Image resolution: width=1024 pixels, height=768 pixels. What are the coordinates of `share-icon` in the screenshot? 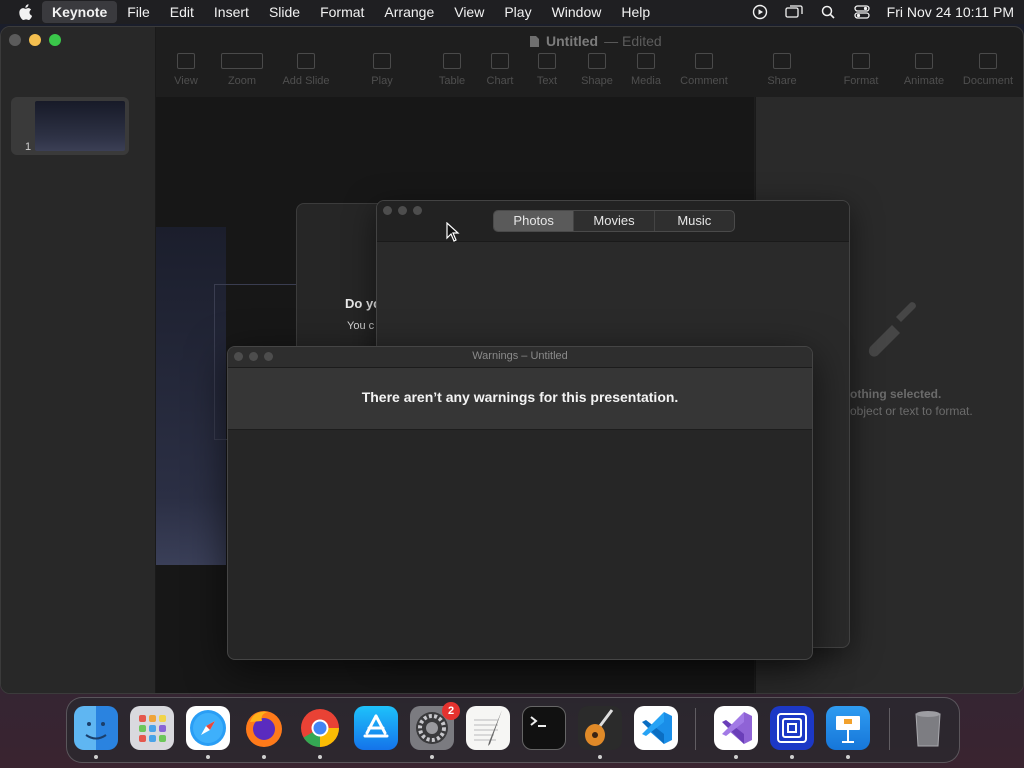 It's located at (782, 61).